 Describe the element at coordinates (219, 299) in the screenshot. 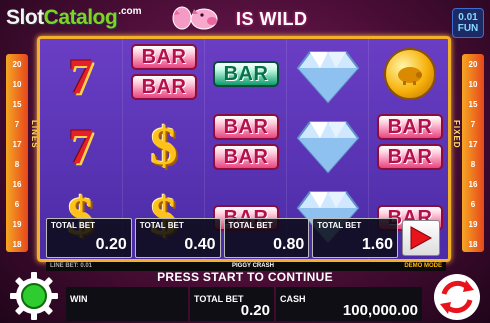

I see `total-bet-label: TOTAL BET` at that location.